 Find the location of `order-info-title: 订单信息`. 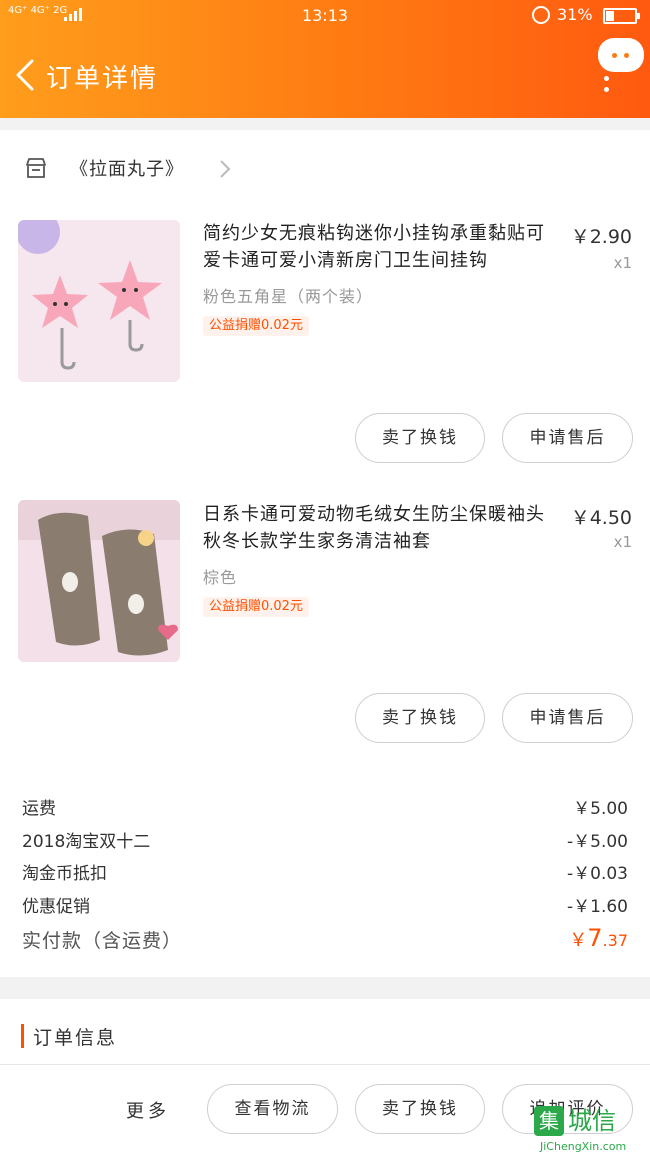

order-info-title: 订单信息 is located at coordinates (75, 1038).